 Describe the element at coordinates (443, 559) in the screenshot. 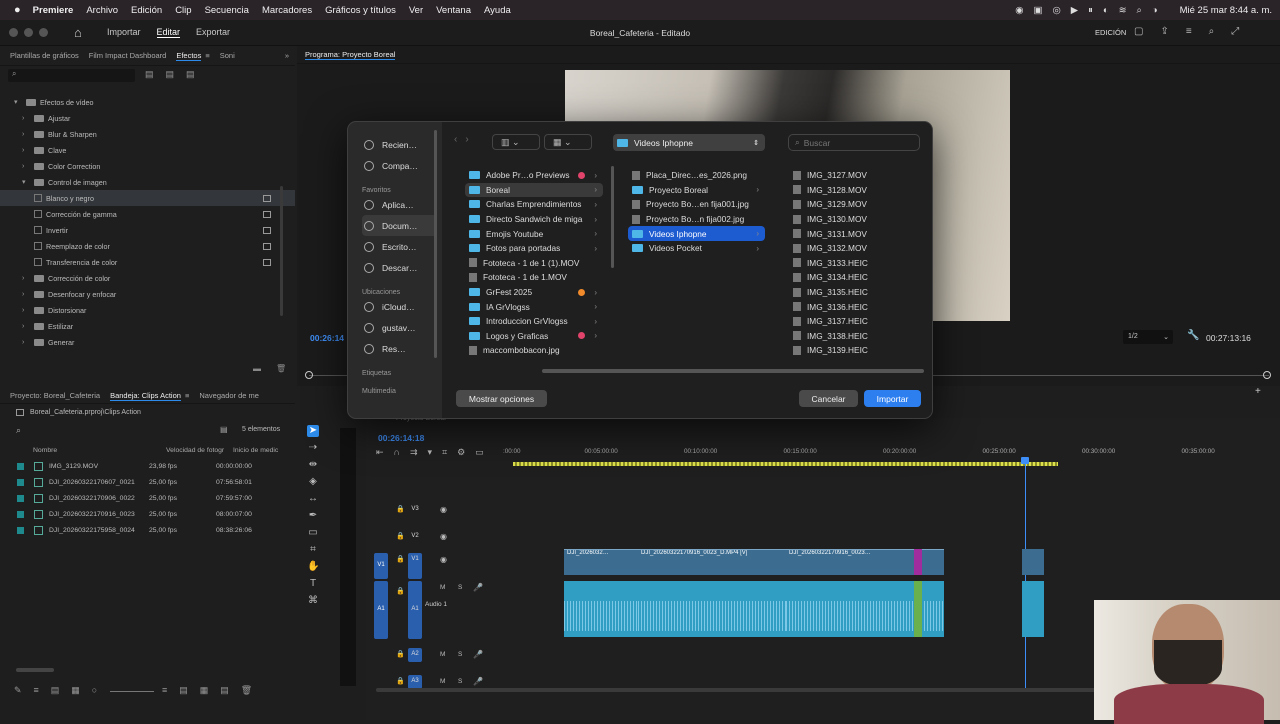

I see `eye-icon: ◉` at that location.